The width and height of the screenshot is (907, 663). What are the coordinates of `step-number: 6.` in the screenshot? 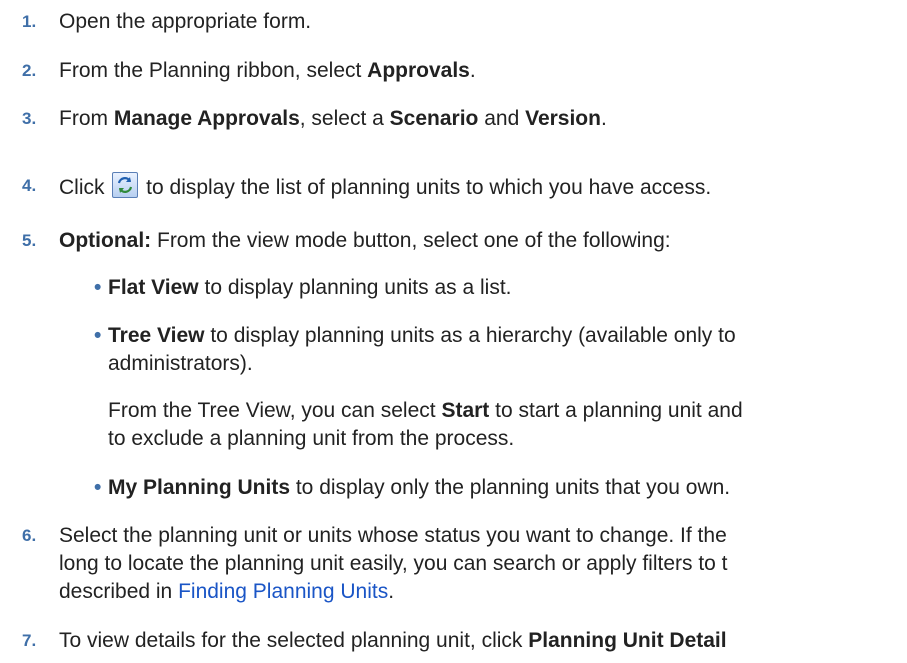 It's located at (29, 535).